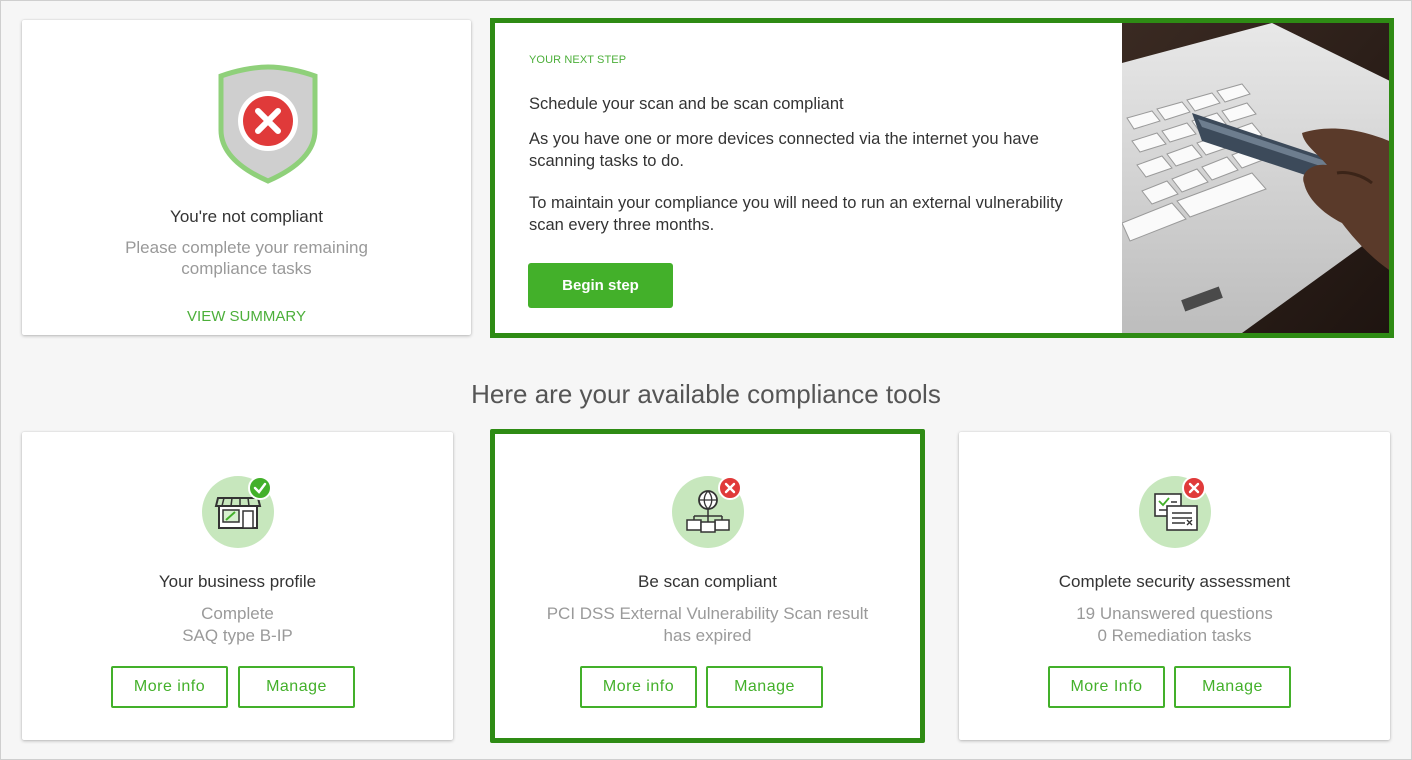 The width and height of the screenshot is (1412, 760). Describe the element at coordinates (246, 268) in the screenshot. I see `status-description-line2: compliance tasks` at that location.